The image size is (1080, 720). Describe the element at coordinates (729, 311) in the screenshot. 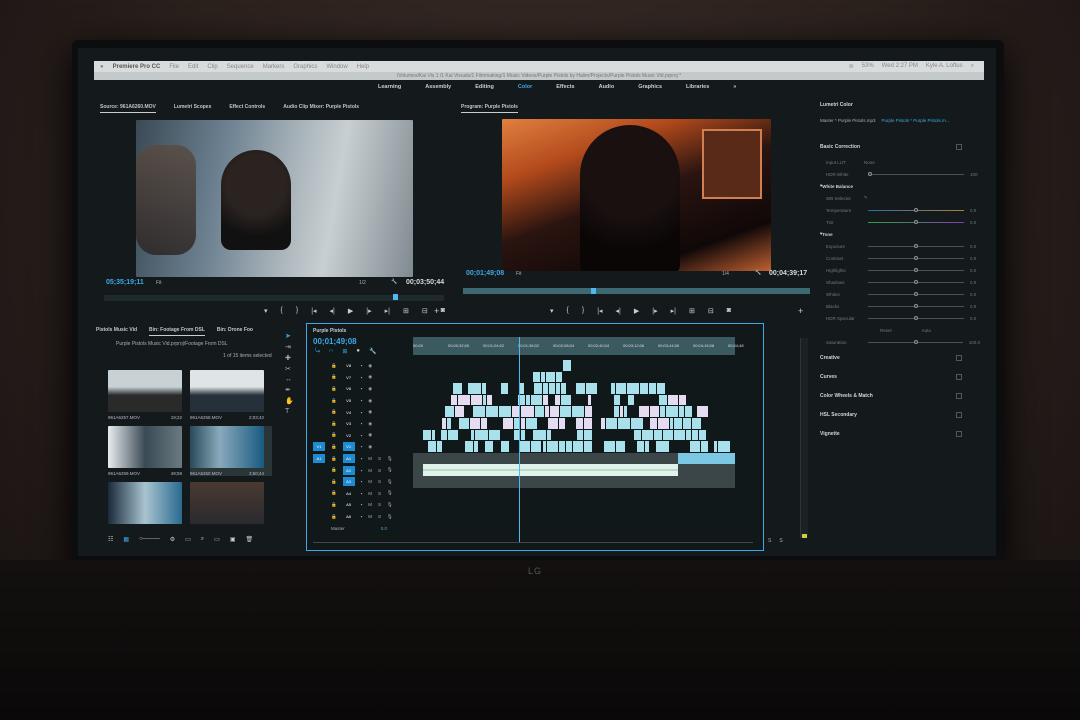

I see `transport-button-10: ◙` at that location.